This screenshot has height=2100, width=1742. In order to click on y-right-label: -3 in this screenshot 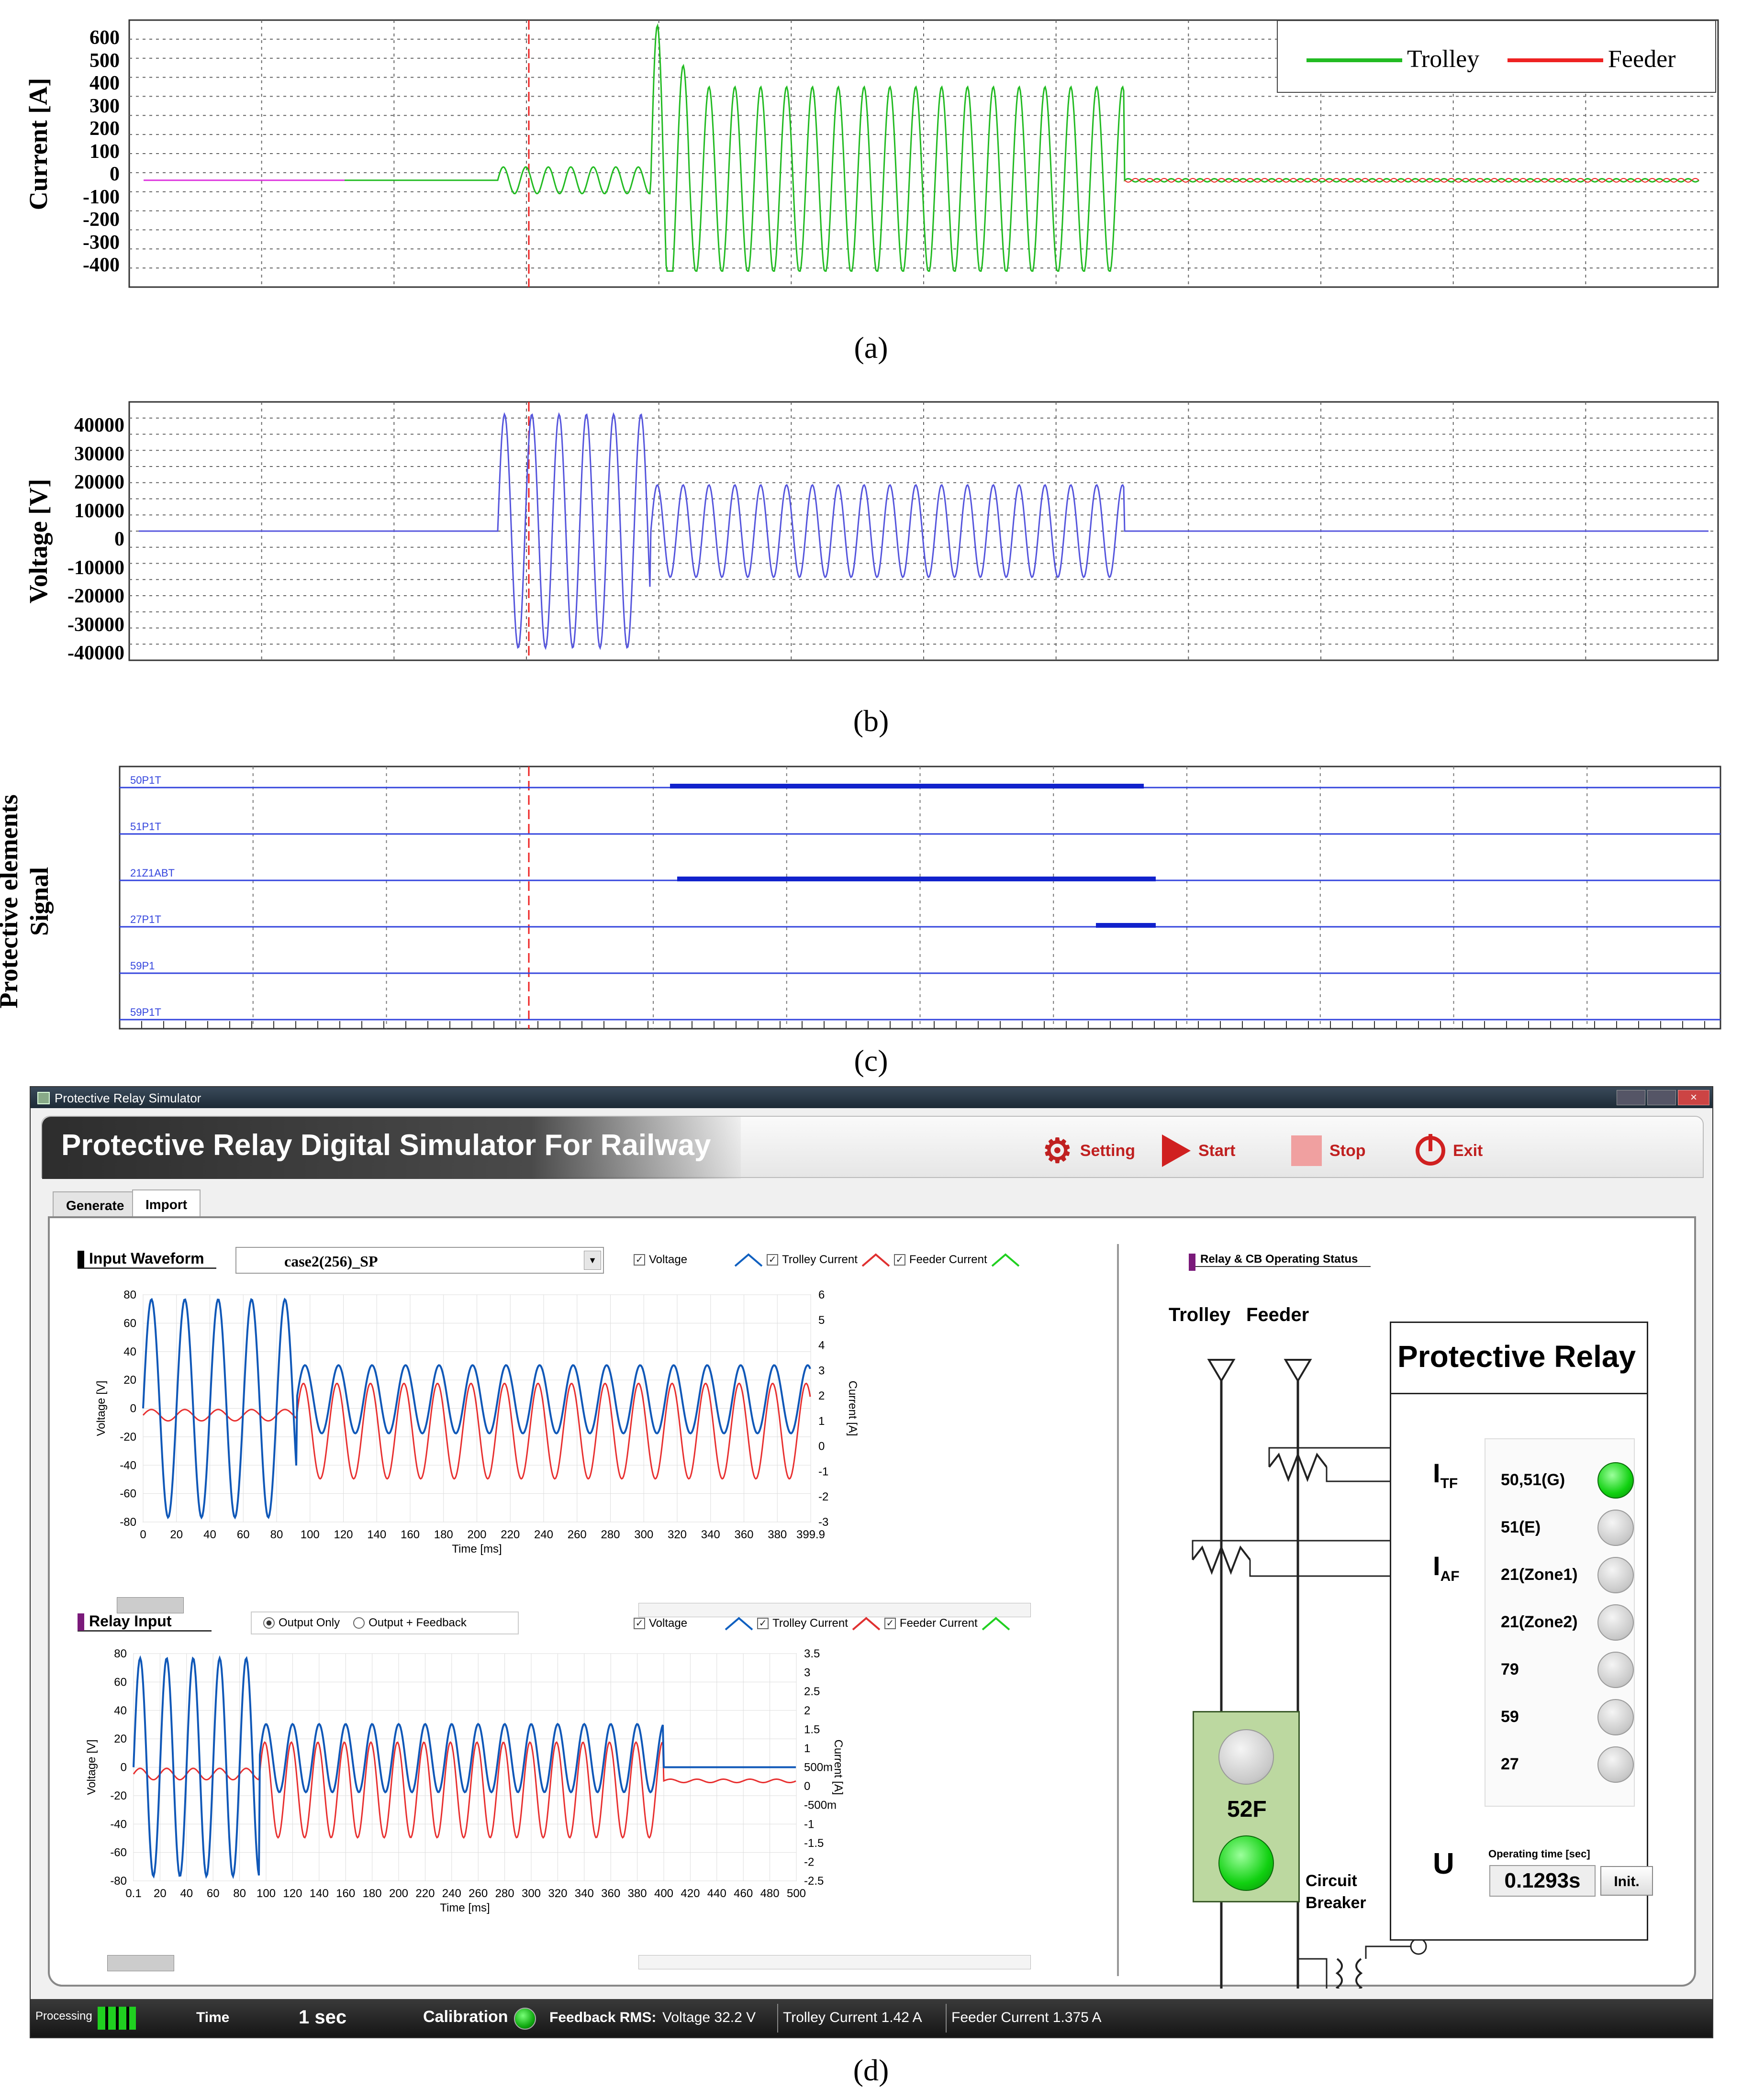, I will do `click(823, 1522)`.